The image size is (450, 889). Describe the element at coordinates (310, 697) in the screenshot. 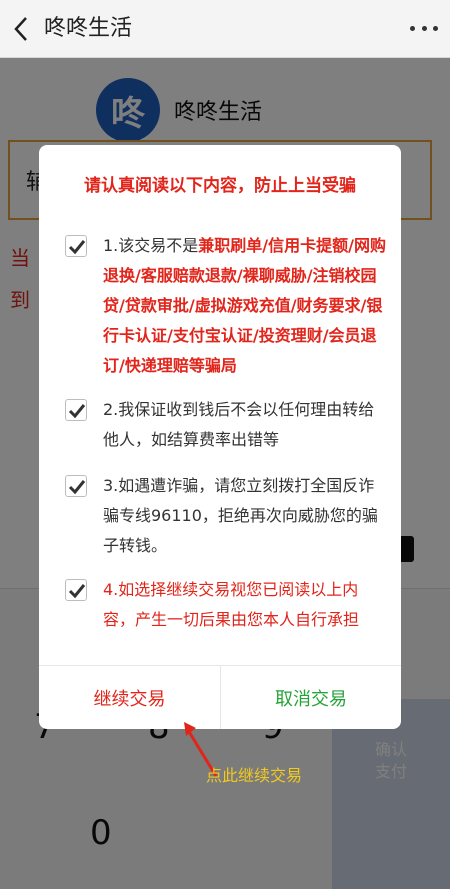

I see `cancel-transaction-button: 取消交易` at that location.